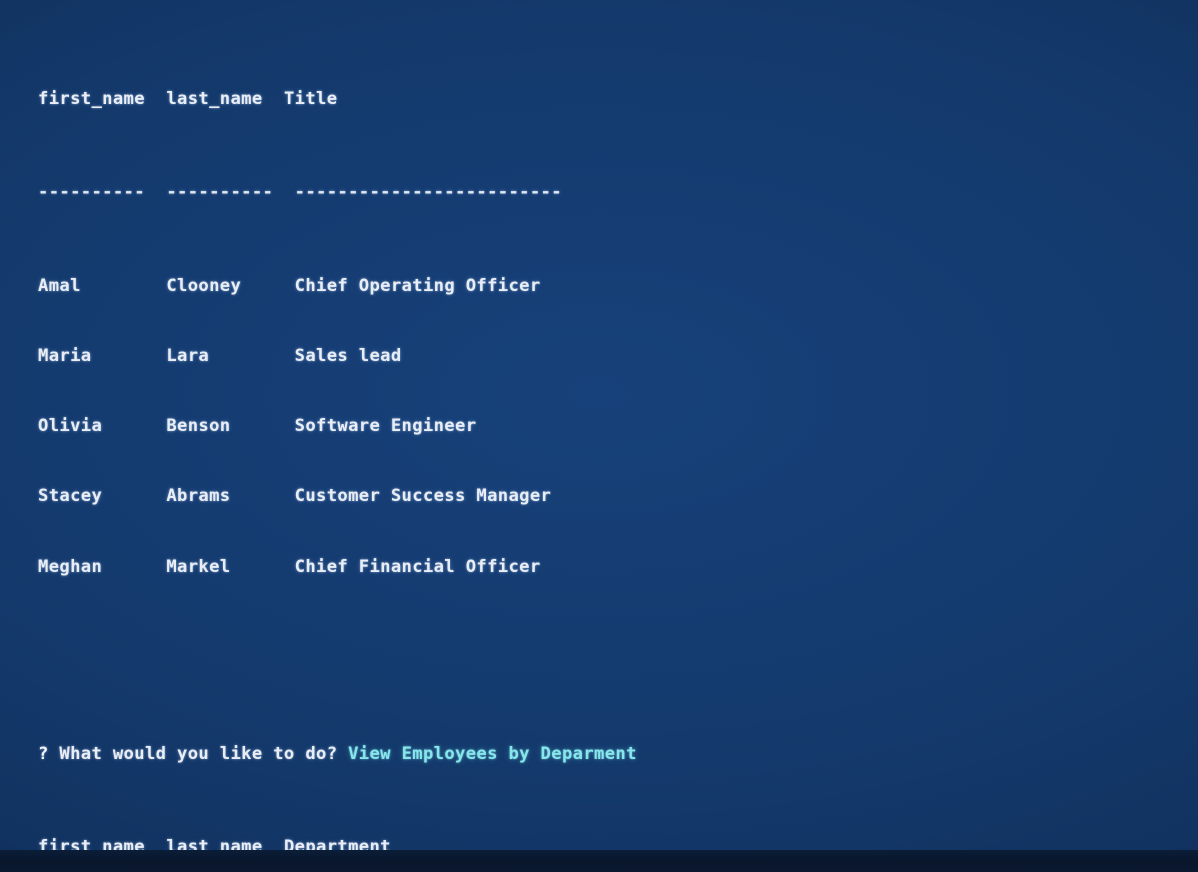  What do you see at coordinates (214, 98) in the screenshot?
I see `table-roles-header-last-name: last_name` at bounding box center [214, 98].